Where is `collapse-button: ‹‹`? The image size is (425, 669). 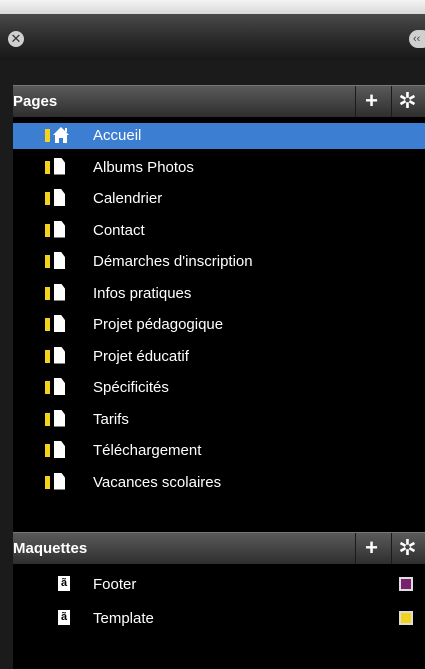
collapse-button: ‹‹ is located at coordinates (417, 39).